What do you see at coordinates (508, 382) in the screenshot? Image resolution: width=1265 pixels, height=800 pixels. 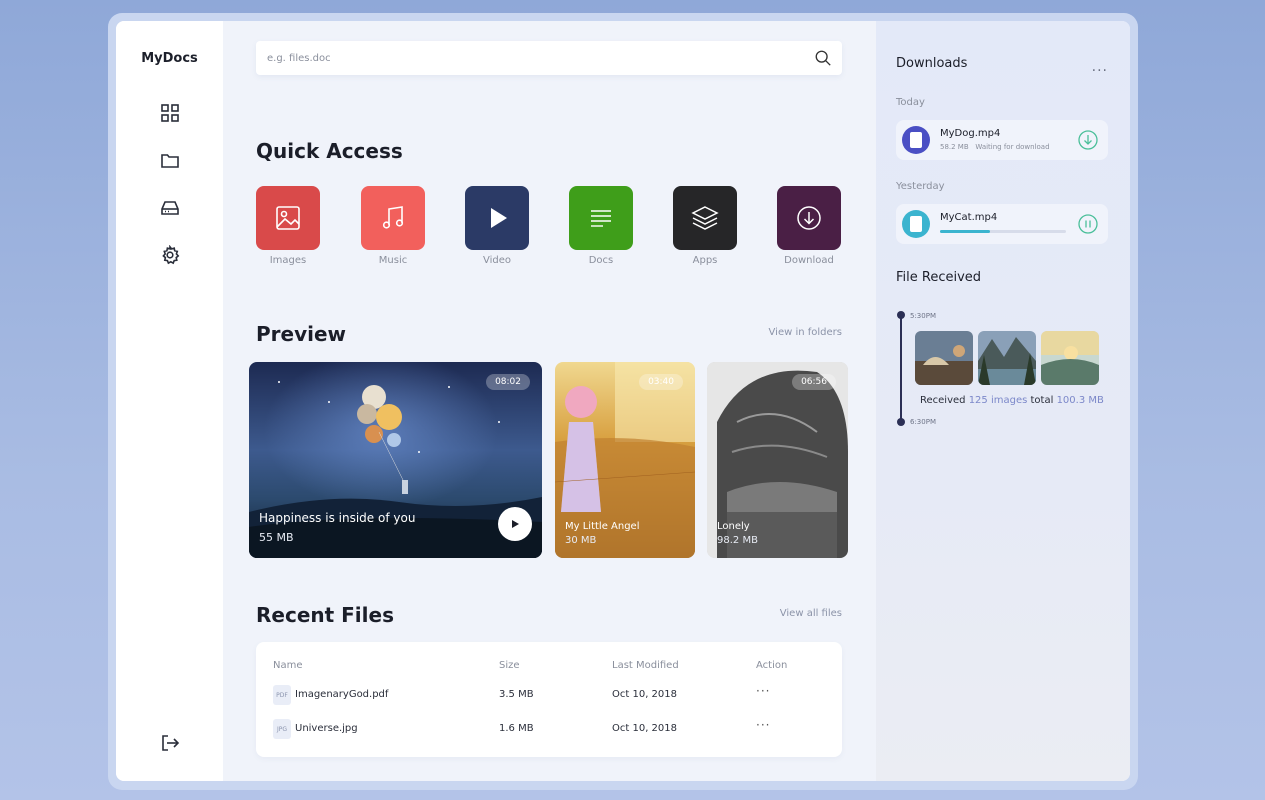 I see `duration-badge: 08:02` at bounding box center [508, 382].